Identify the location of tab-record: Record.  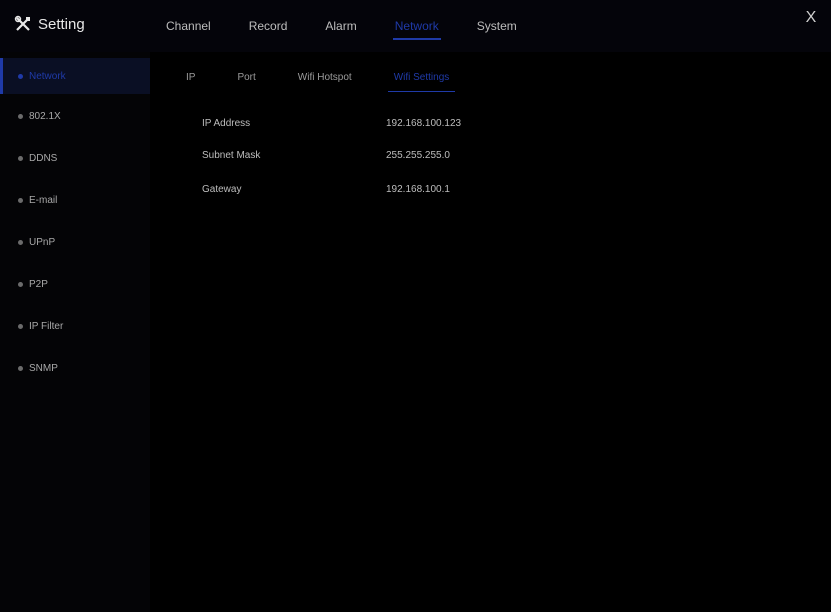
(268, 26).